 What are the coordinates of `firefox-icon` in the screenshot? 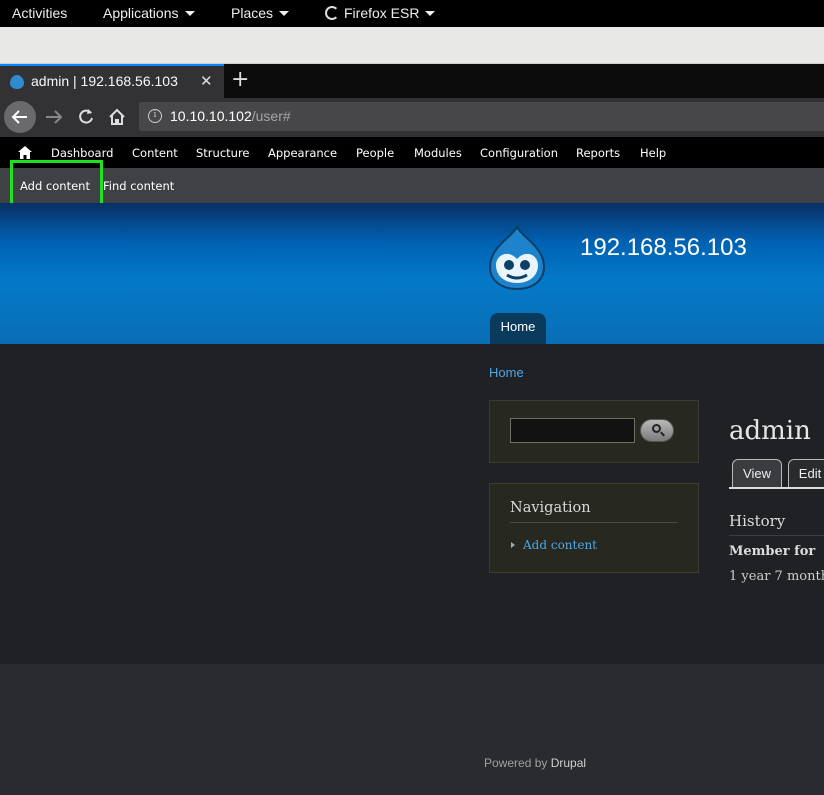 It's located at (332, 13).